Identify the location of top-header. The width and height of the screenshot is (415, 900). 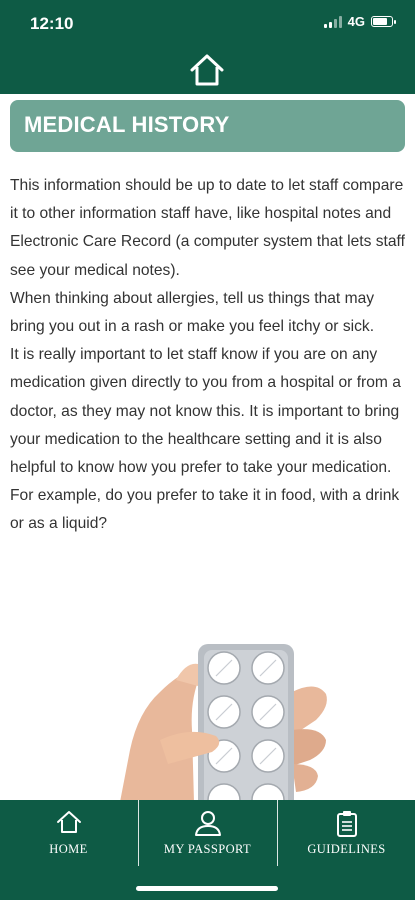
(207, 71).